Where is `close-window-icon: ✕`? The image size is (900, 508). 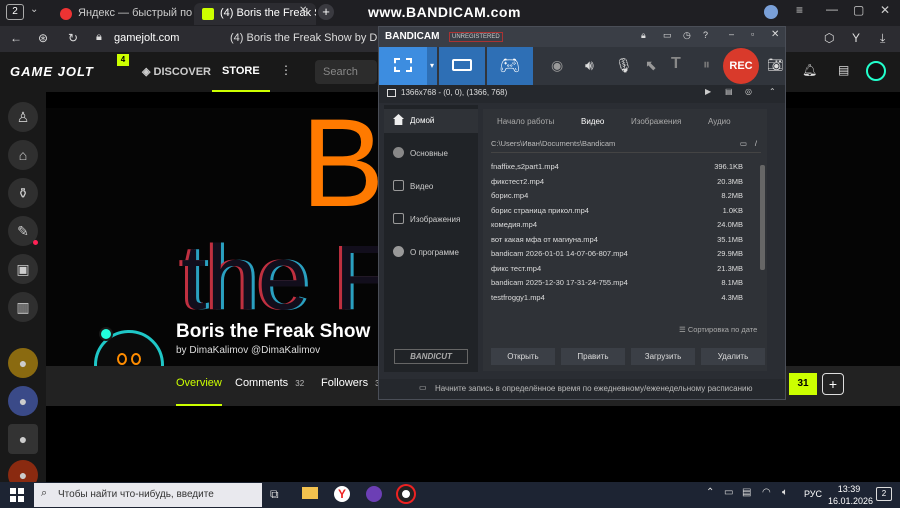 close-window-icon: ✕ is located at coordinates (885, 10).